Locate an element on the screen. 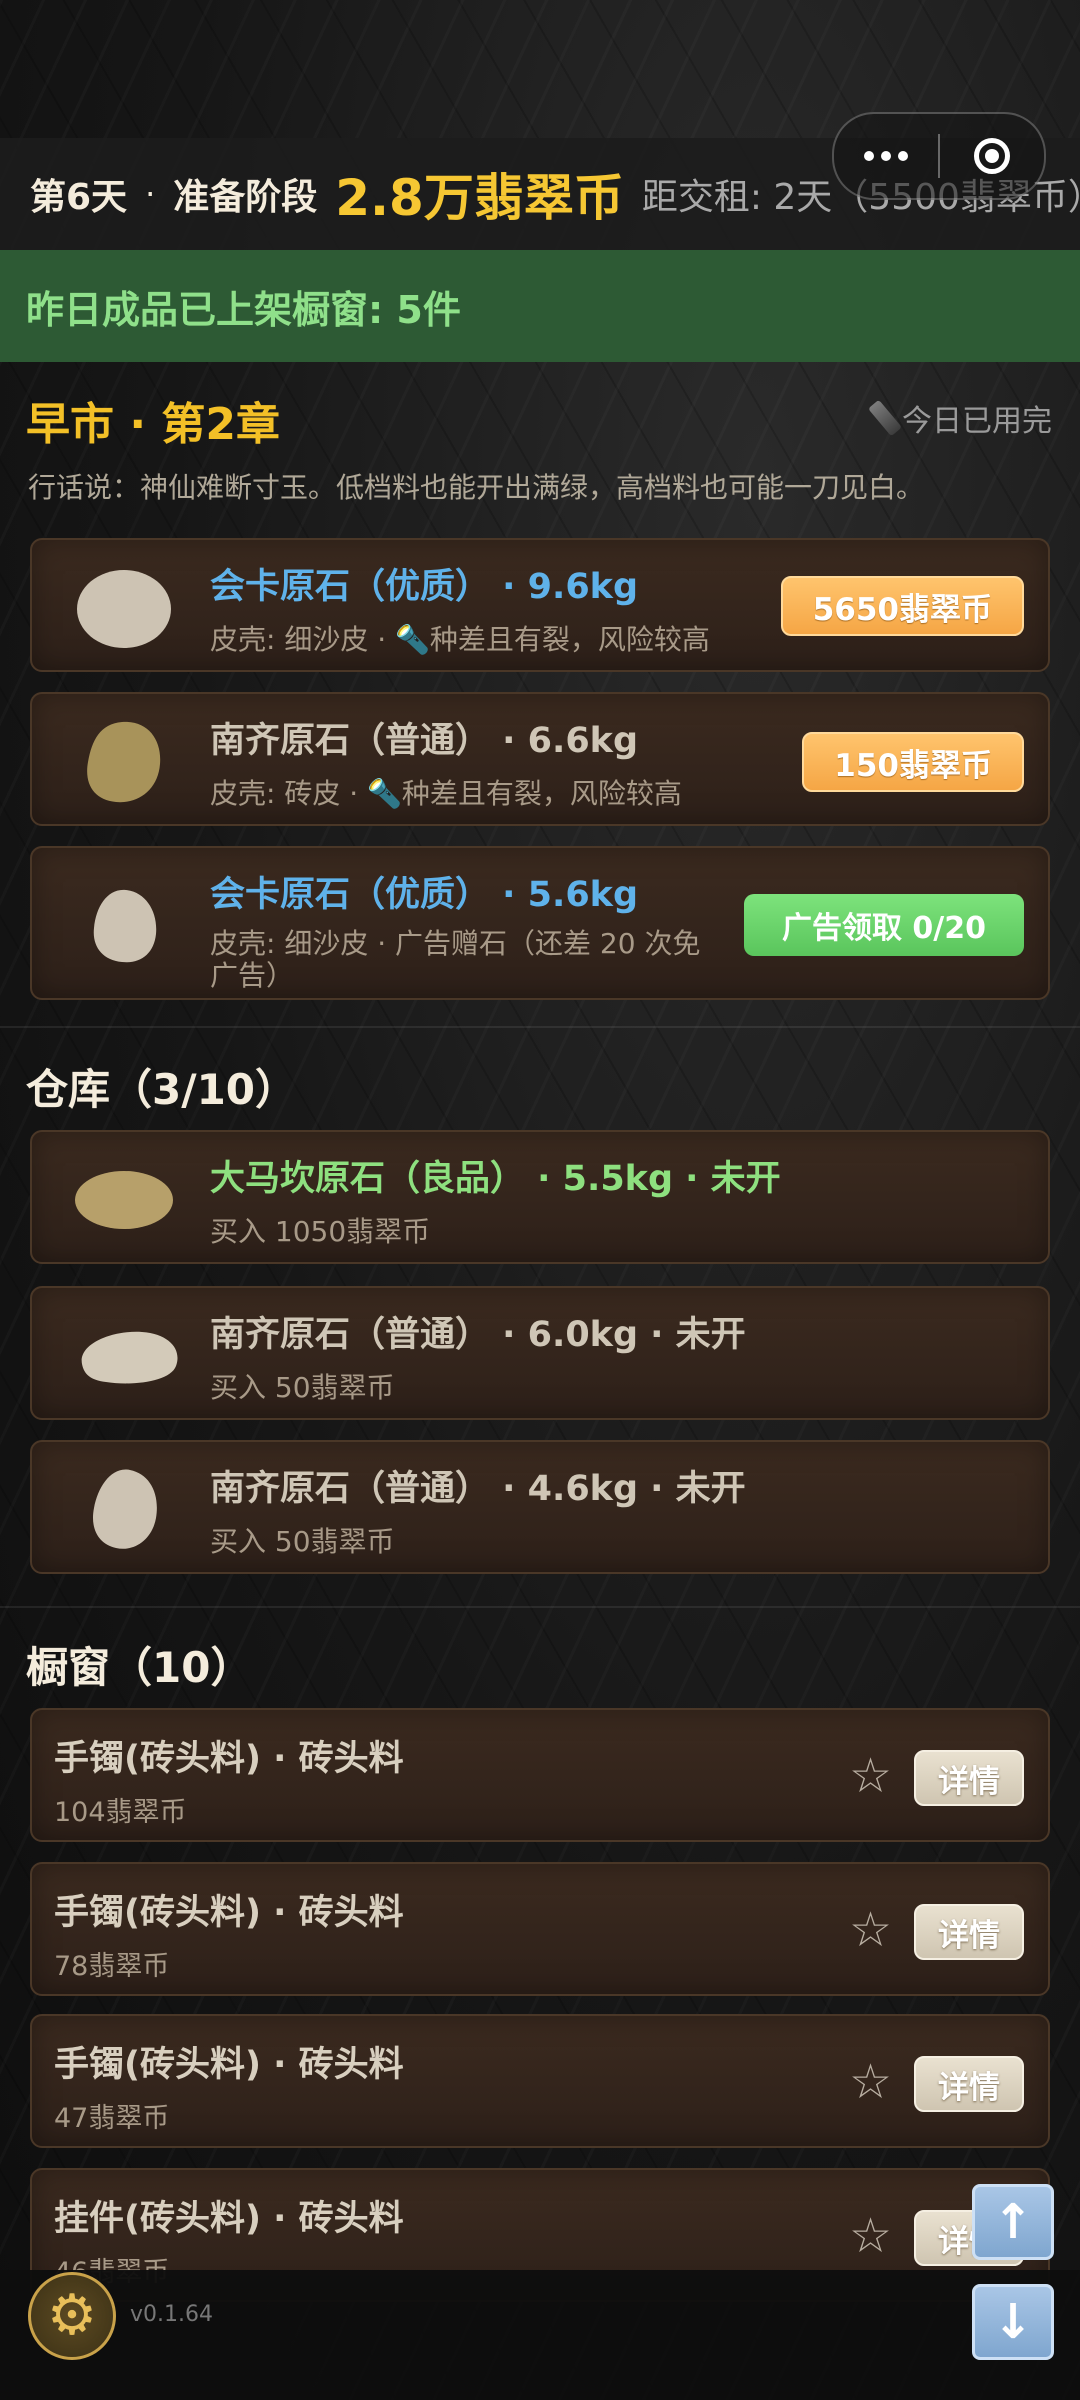 Image resolution: width=1080 pixels, height=2400 pixels. target-icon is located at coordinates (992, 156).